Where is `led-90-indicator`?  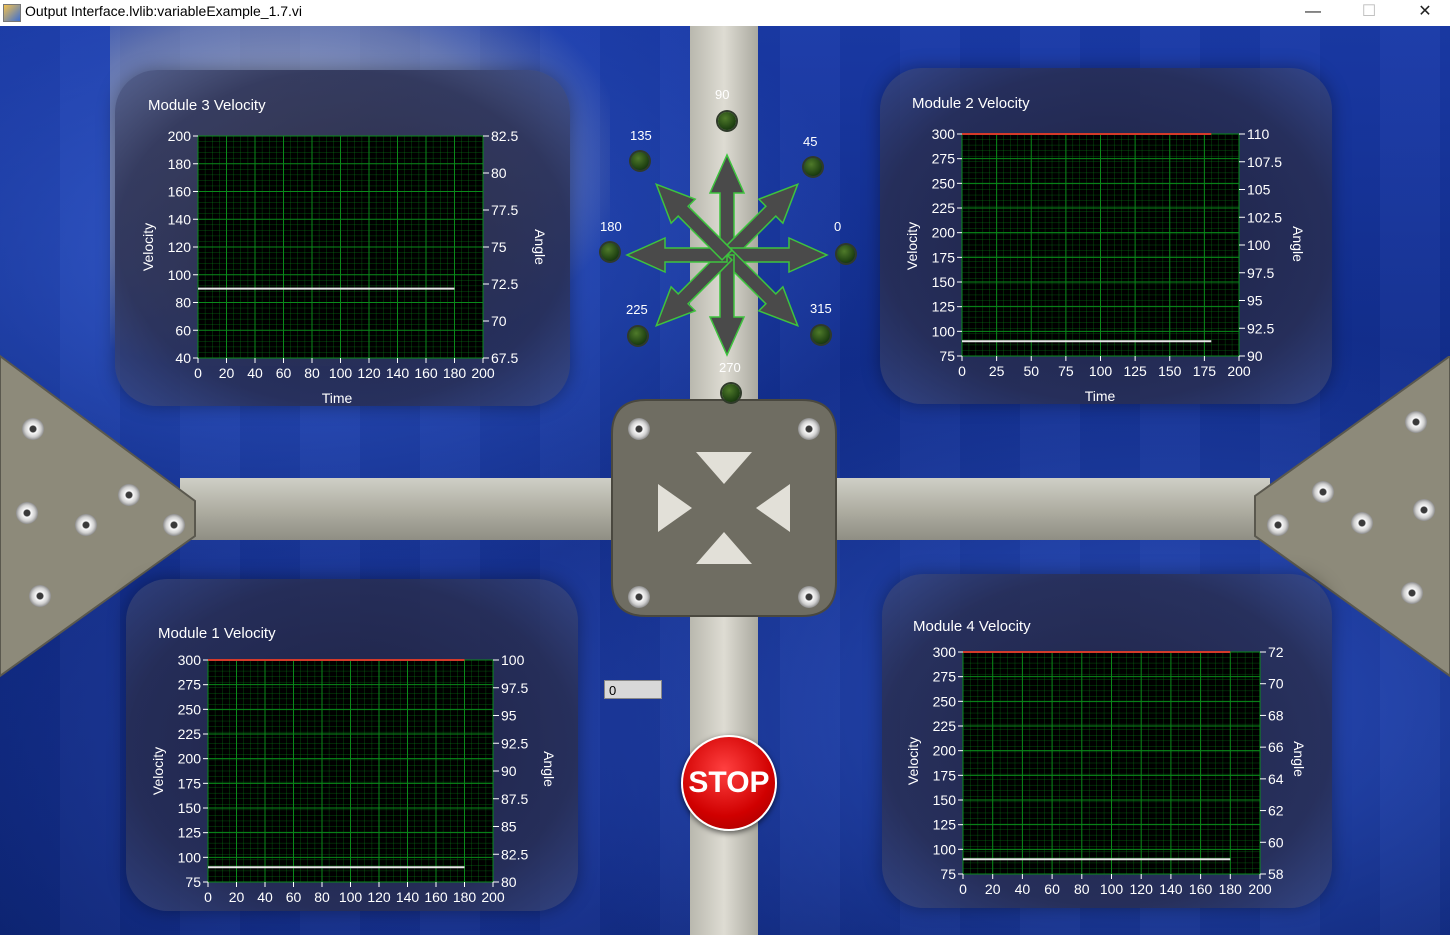 led-90-indicator is located at coordinates (727, 121).